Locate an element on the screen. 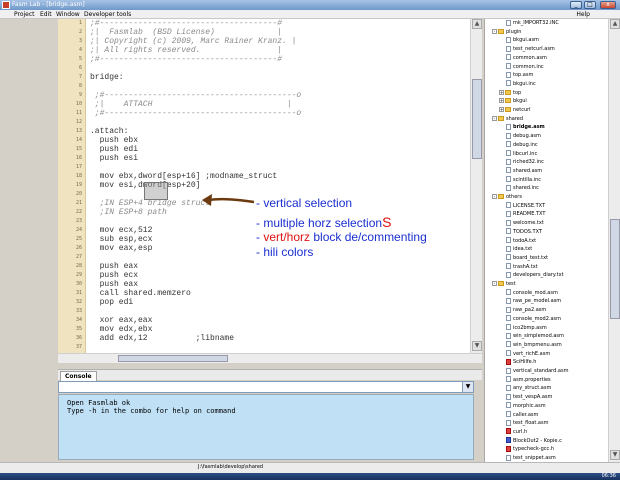  tree-file: vertical_standard.asm is located at coordinates (537, 371).